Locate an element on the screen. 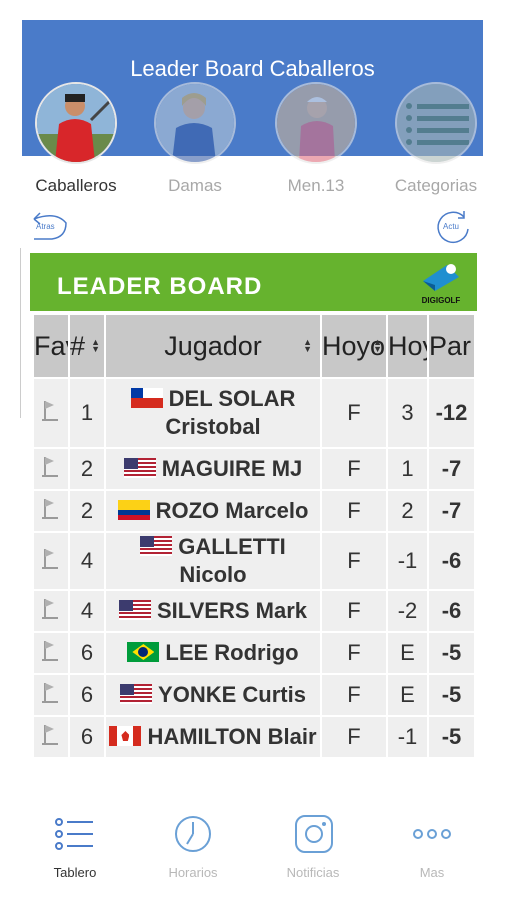  hoy-cell: 2 is located at coordinates (407, 511).